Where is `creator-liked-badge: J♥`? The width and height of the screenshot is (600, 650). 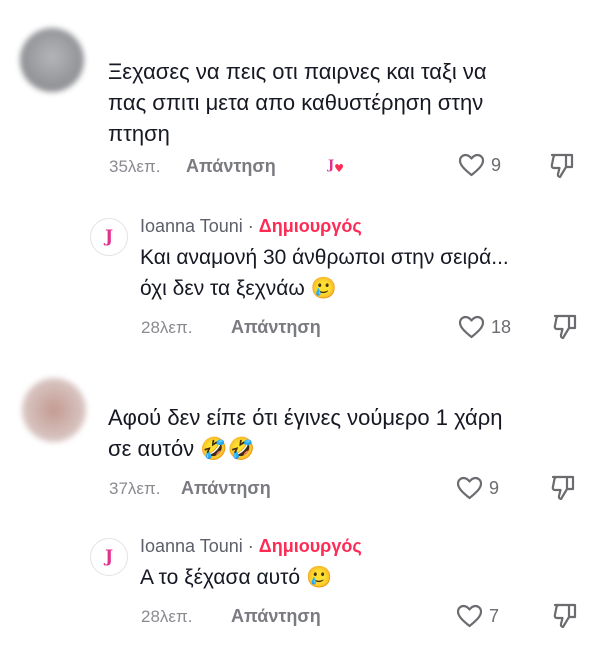
creator-liked-badge: J♥ is located at coordinates (336, 166).